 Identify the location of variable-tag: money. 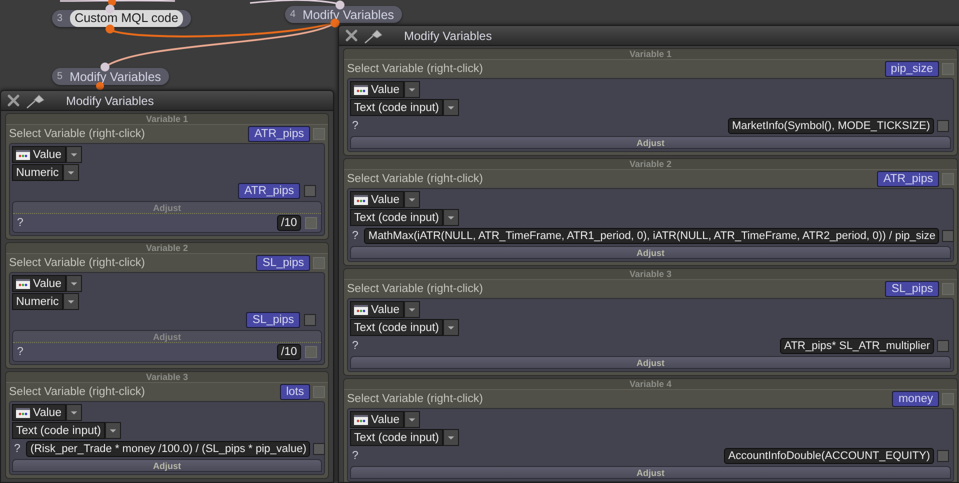
(915, 399).